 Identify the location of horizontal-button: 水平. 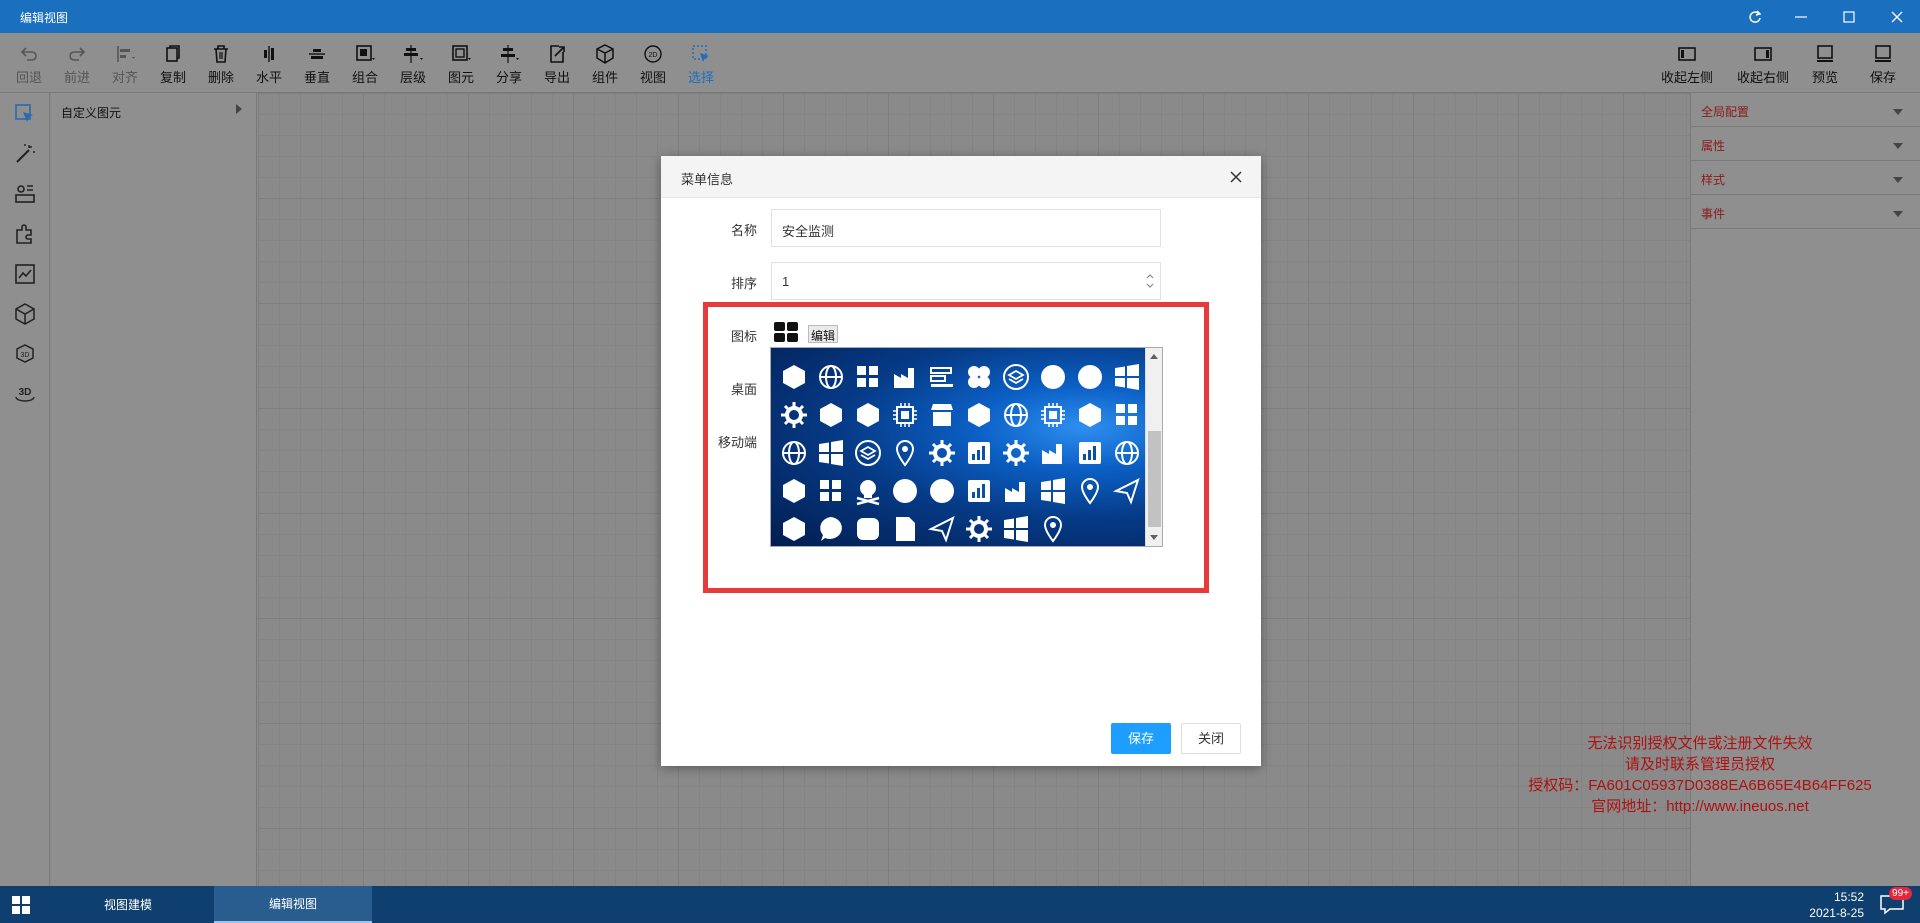
(269, 65).